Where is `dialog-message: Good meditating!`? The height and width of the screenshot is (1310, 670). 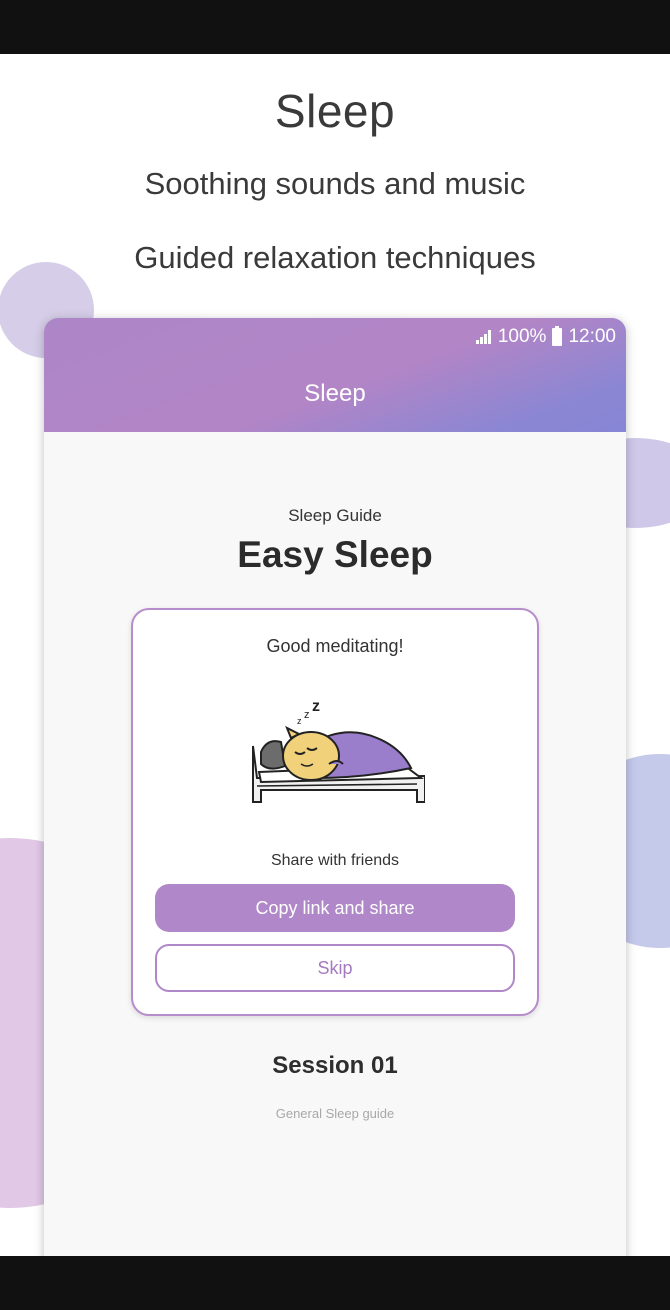 dialog-message: Good meditating! is located at coordinates (335, 646).